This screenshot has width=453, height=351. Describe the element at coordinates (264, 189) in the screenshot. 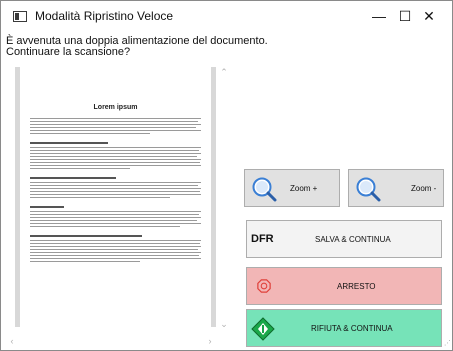

I see `magnifier-plus-icon` at that location.